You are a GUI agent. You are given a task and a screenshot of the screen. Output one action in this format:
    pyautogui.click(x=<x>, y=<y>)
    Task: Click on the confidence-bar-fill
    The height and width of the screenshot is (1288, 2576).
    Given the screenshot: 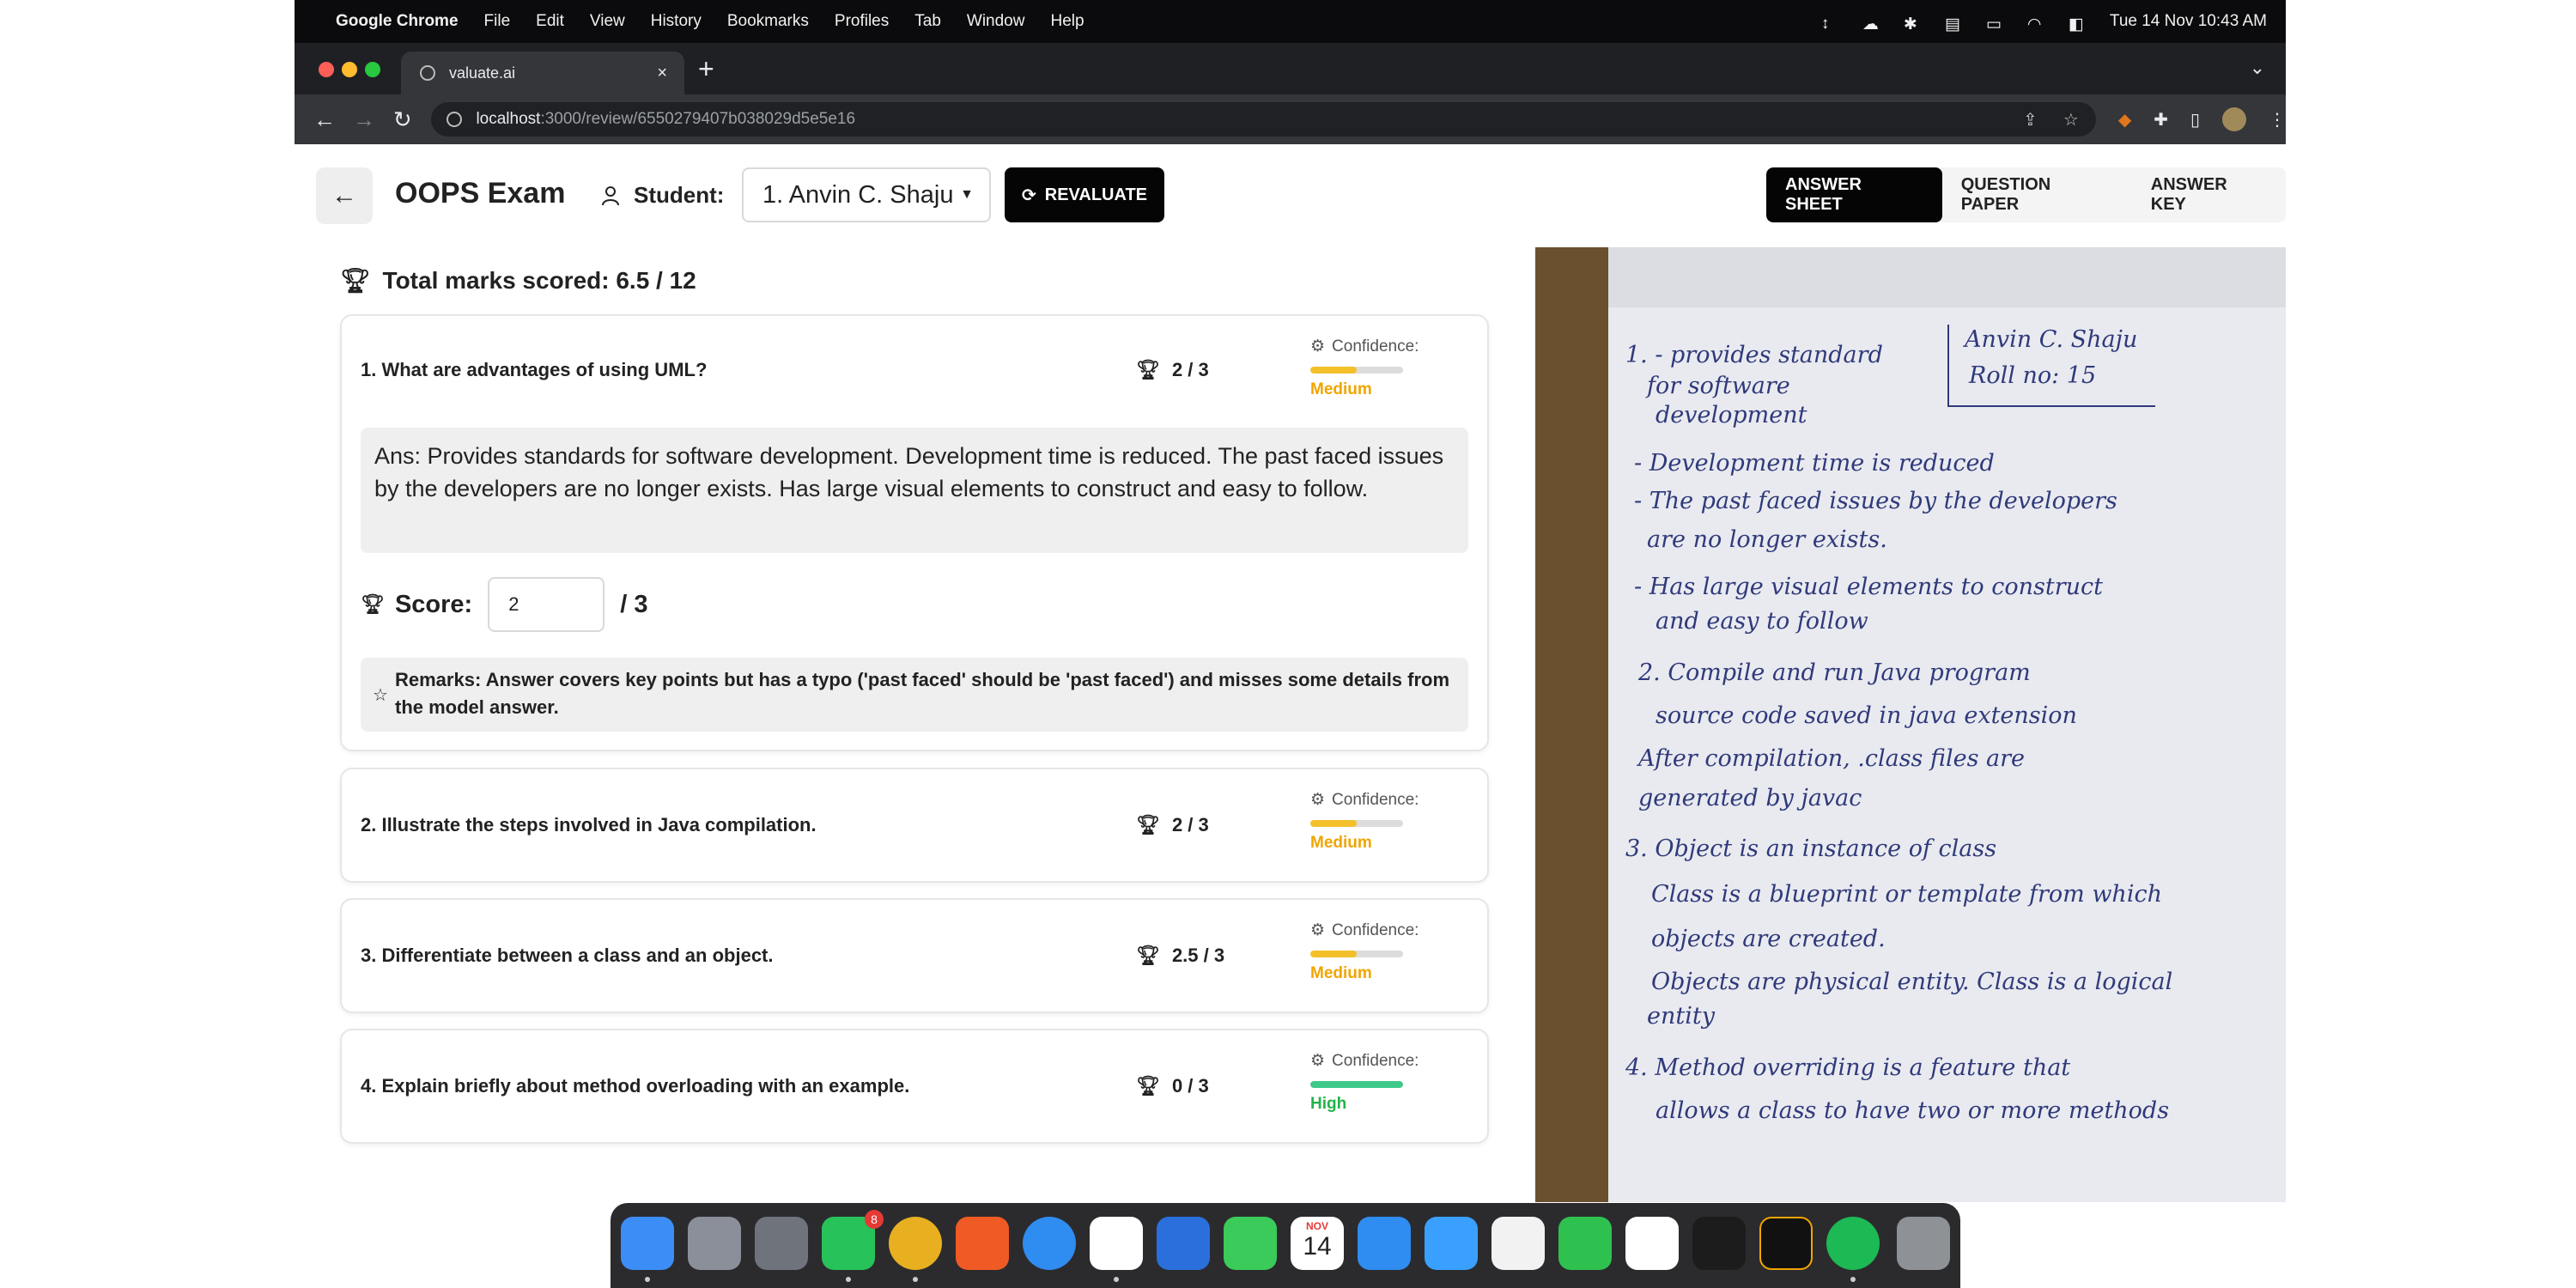 What is the action you would take?
    pyautogui.click(x=1356, y=1085)
    